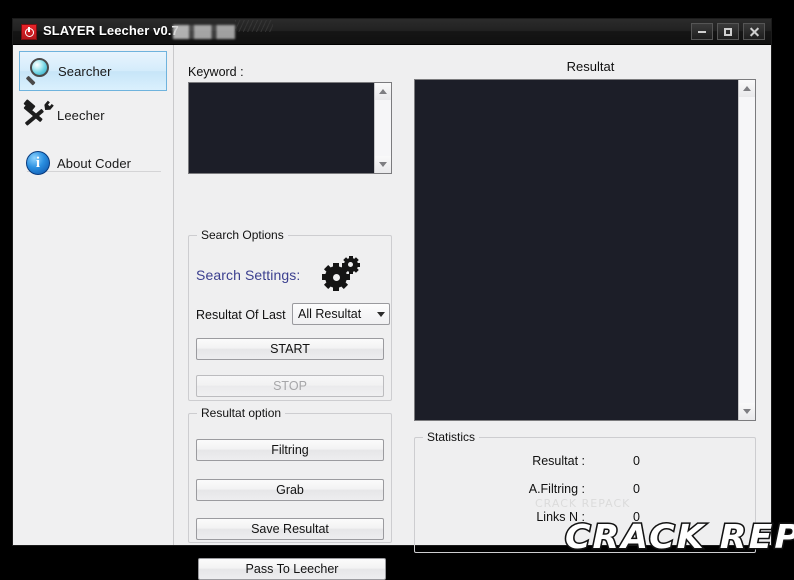 The width and height of the screenshot is (794, 580). Describe the element at coordinates (451, 437) in the screenshot. I see `statistics-title: Statistics` at that location.